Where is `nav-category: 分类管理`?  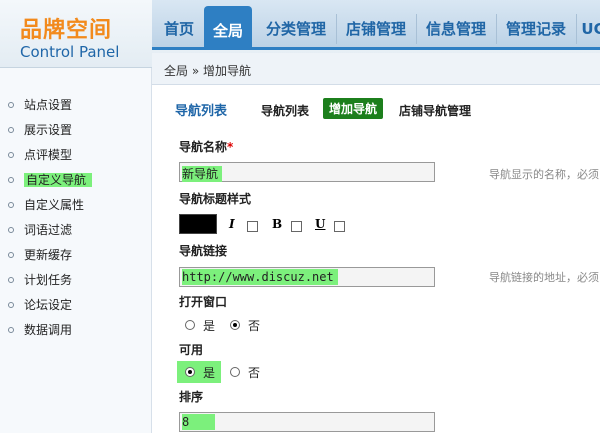
nav-category: 分类管理 is located at coordinates (296, 25).